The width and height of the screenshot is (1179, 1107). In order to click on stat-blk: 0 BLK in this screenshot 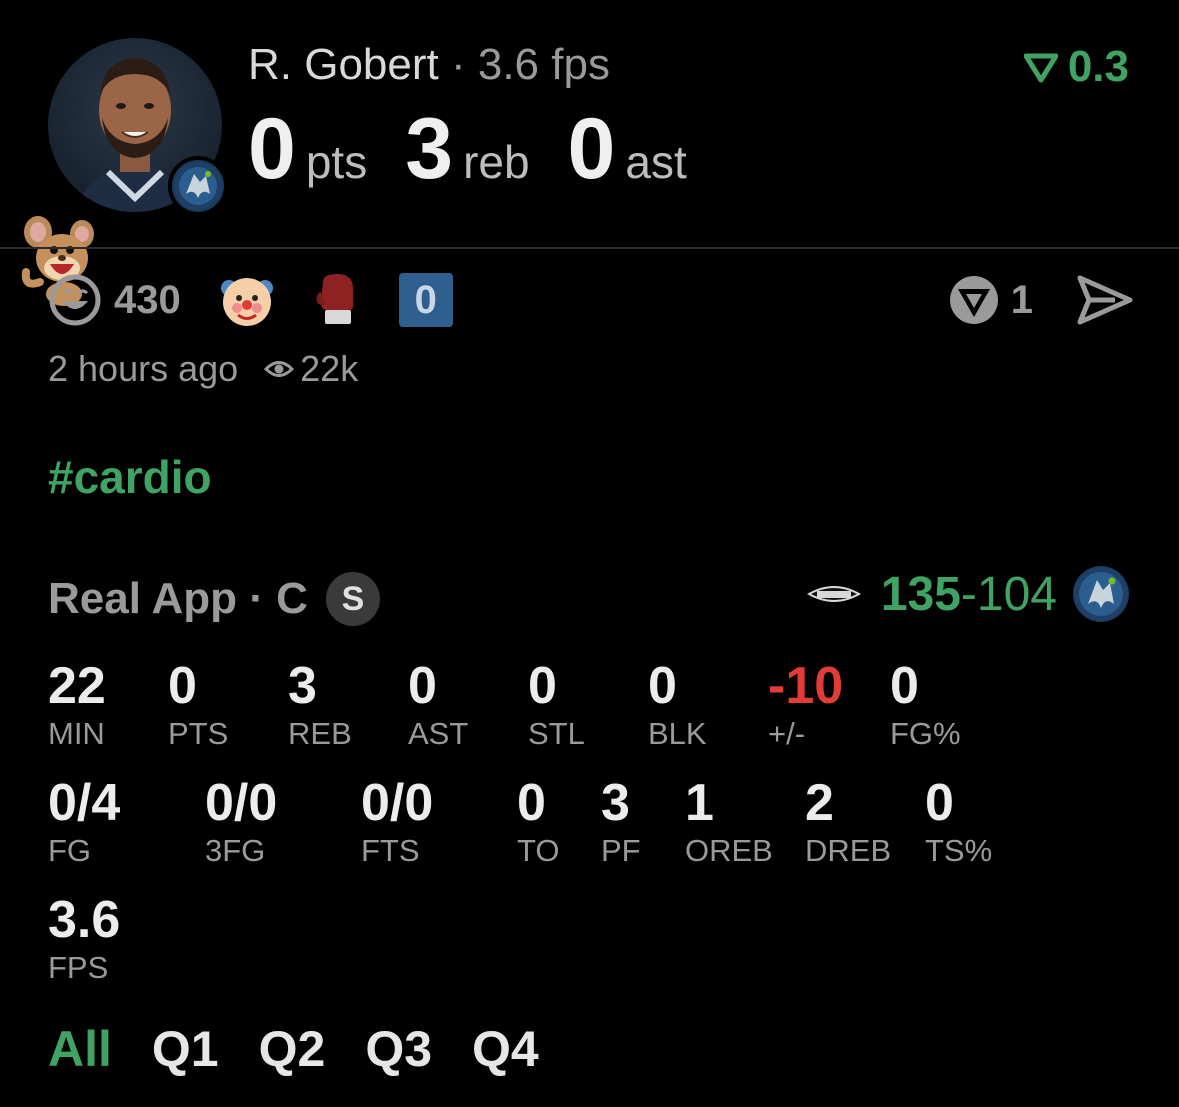, I will do `click(677, 705)`.